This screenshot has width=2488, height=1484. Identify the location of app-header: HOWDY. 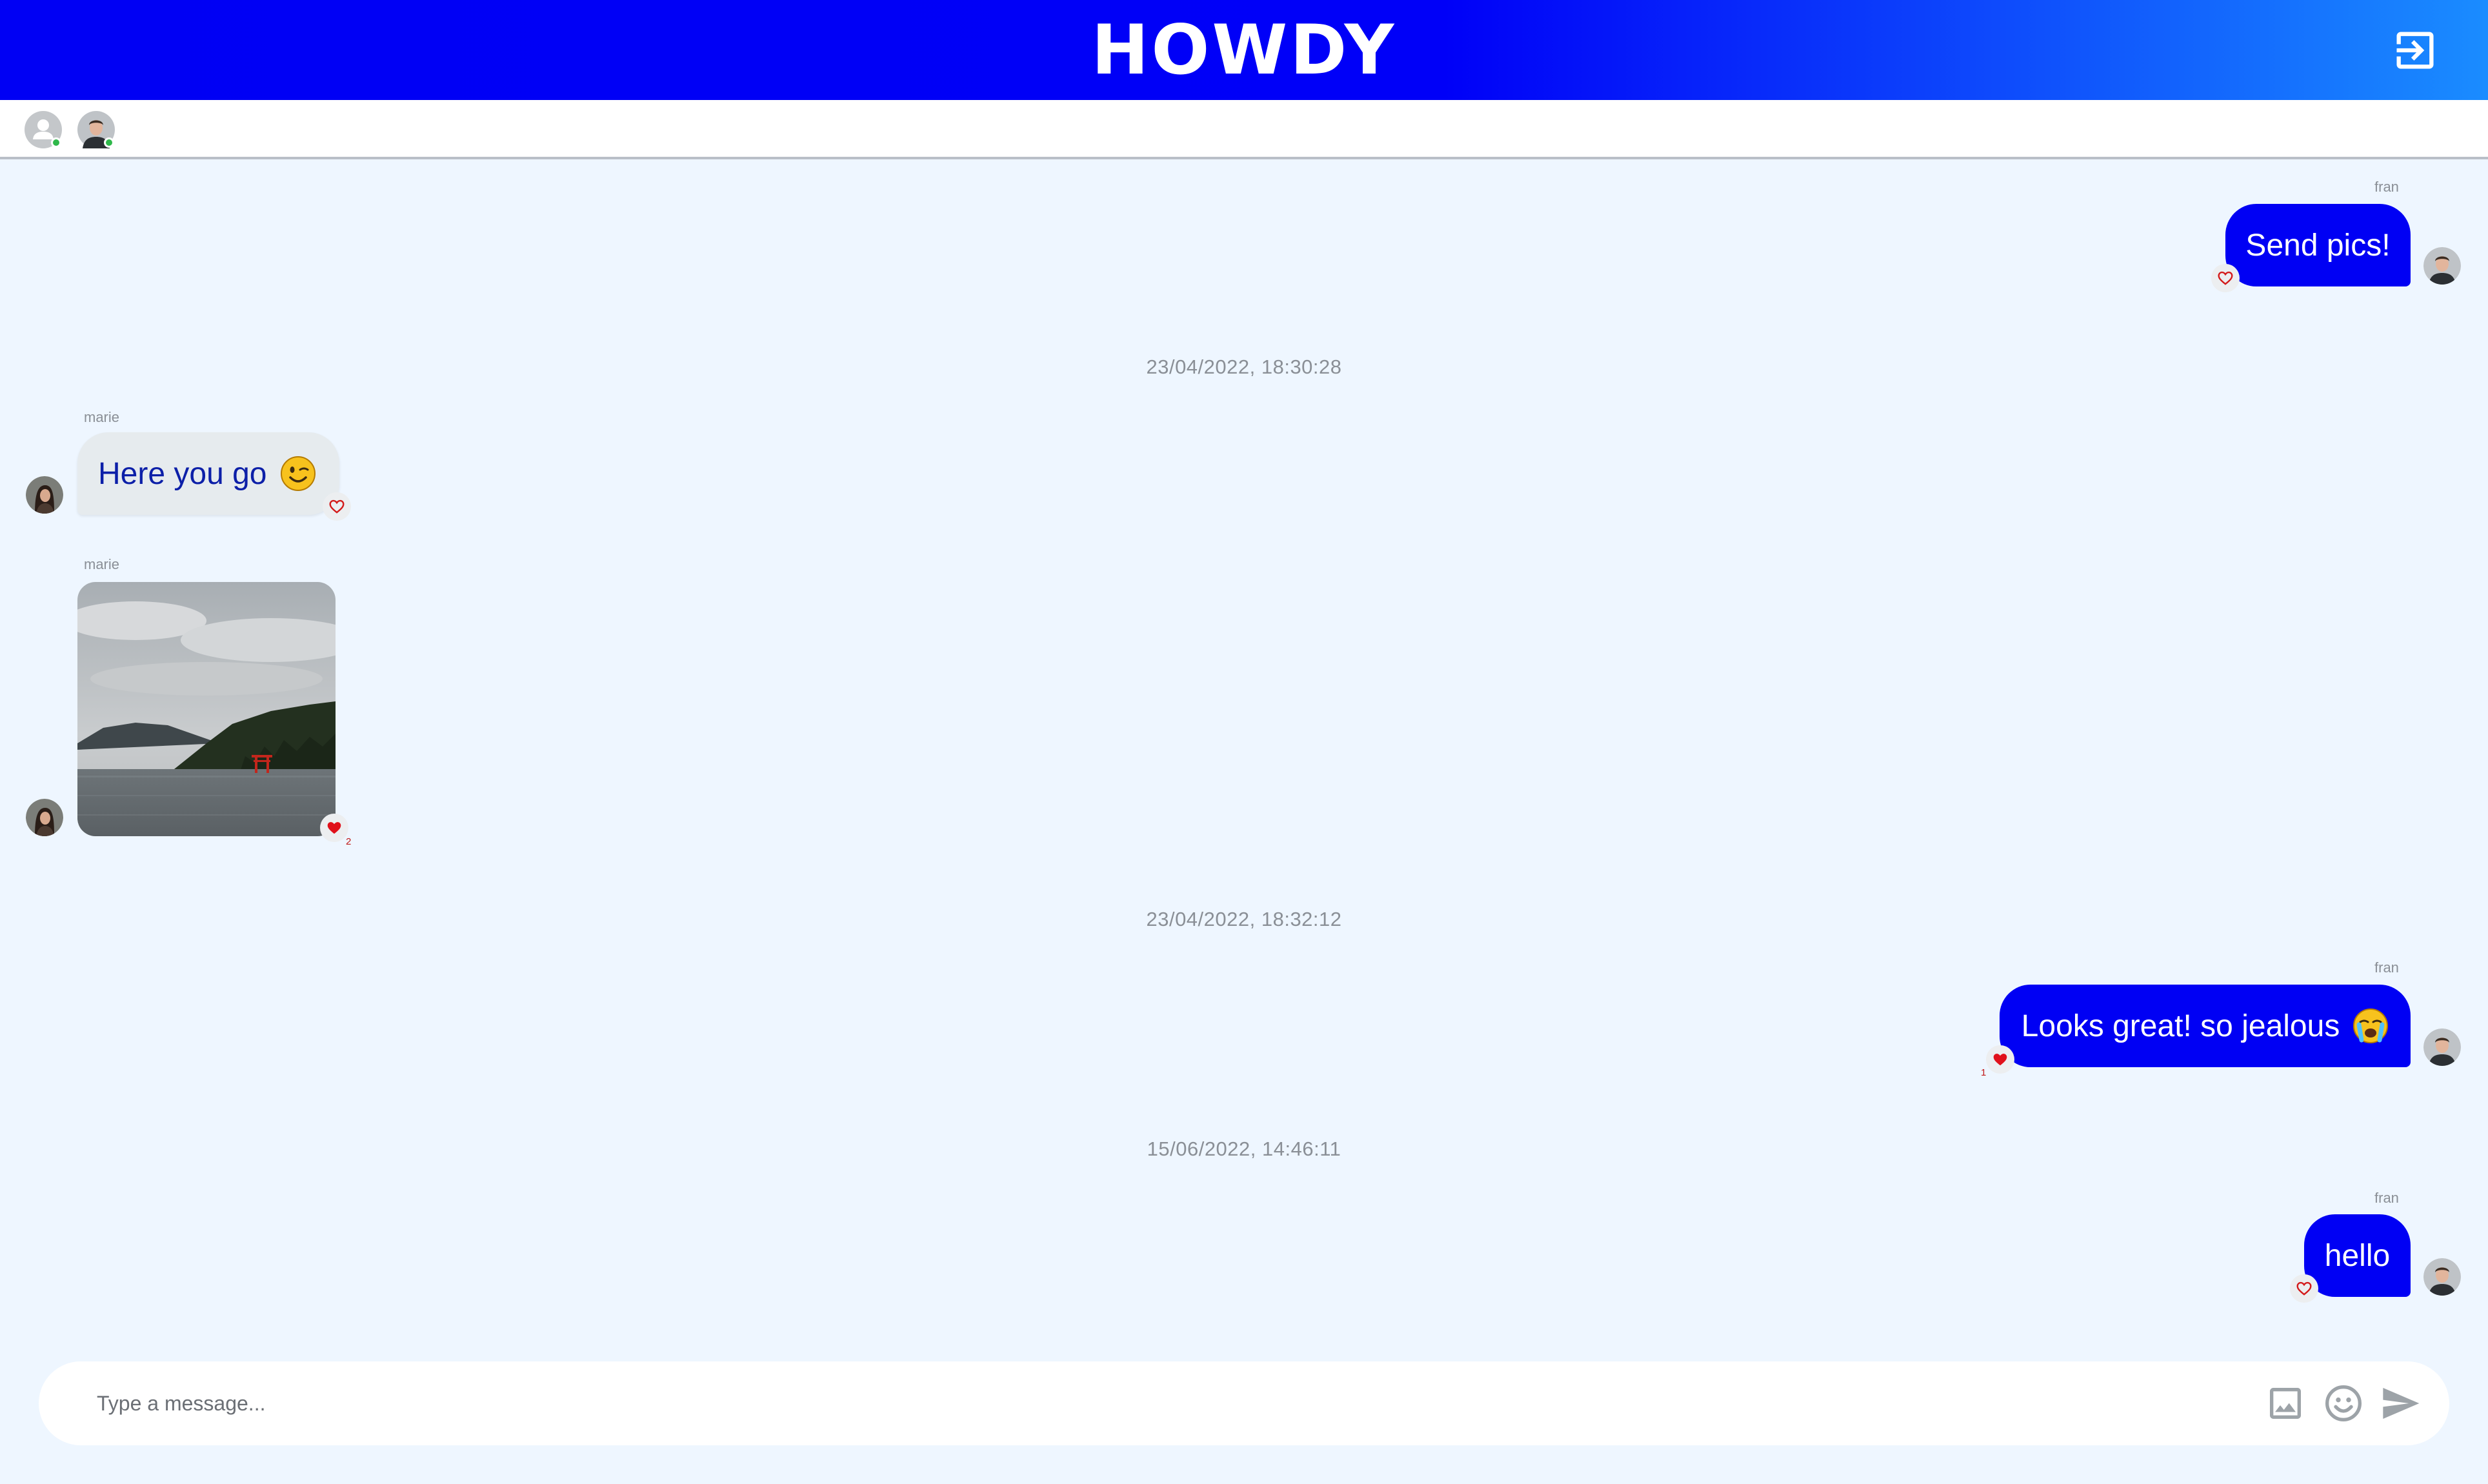
(1244, 50).